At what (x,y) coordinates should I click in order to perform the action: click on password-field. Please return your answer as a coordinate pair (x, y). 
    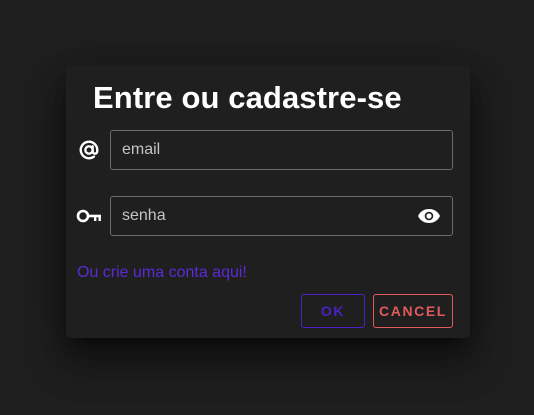
    Looking at the image, I should click on (262, 216).